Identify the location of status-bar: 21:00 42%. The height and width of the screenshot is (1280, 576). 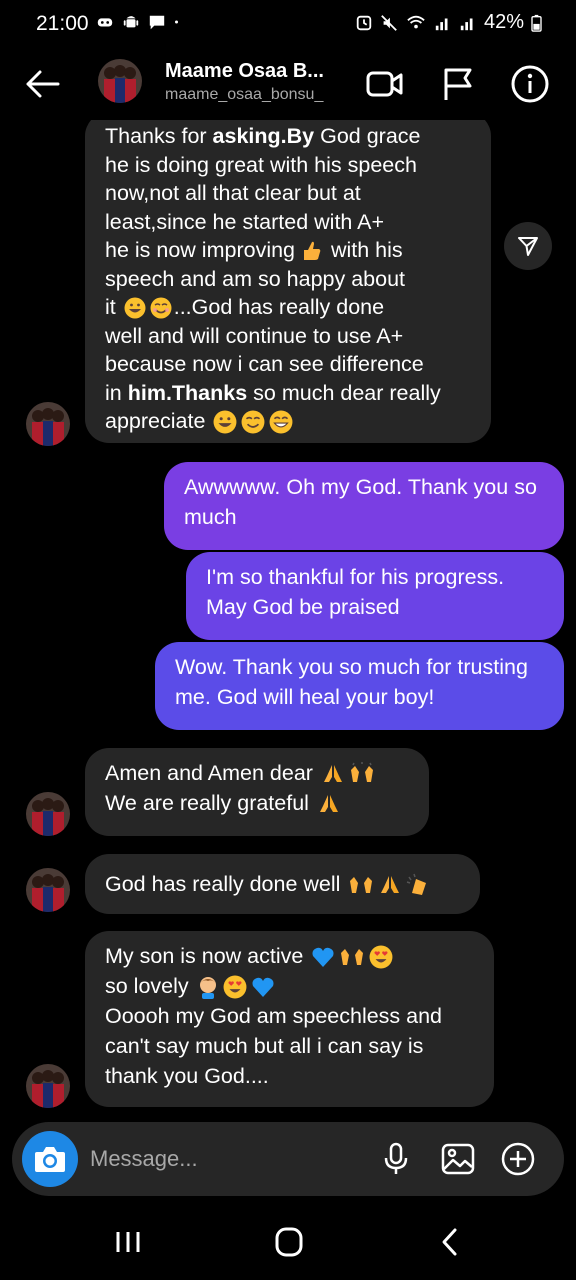
(288, 24).